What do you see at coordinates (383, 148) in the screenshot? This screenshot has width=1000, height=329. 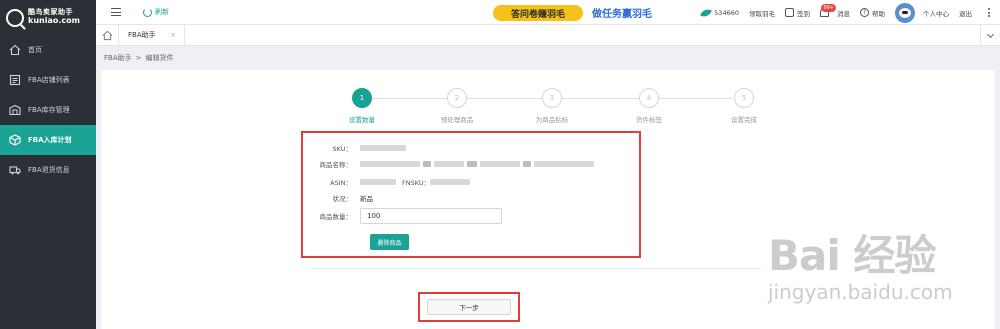 I see `sku-value-redacted` at bounding box center [383, 148].